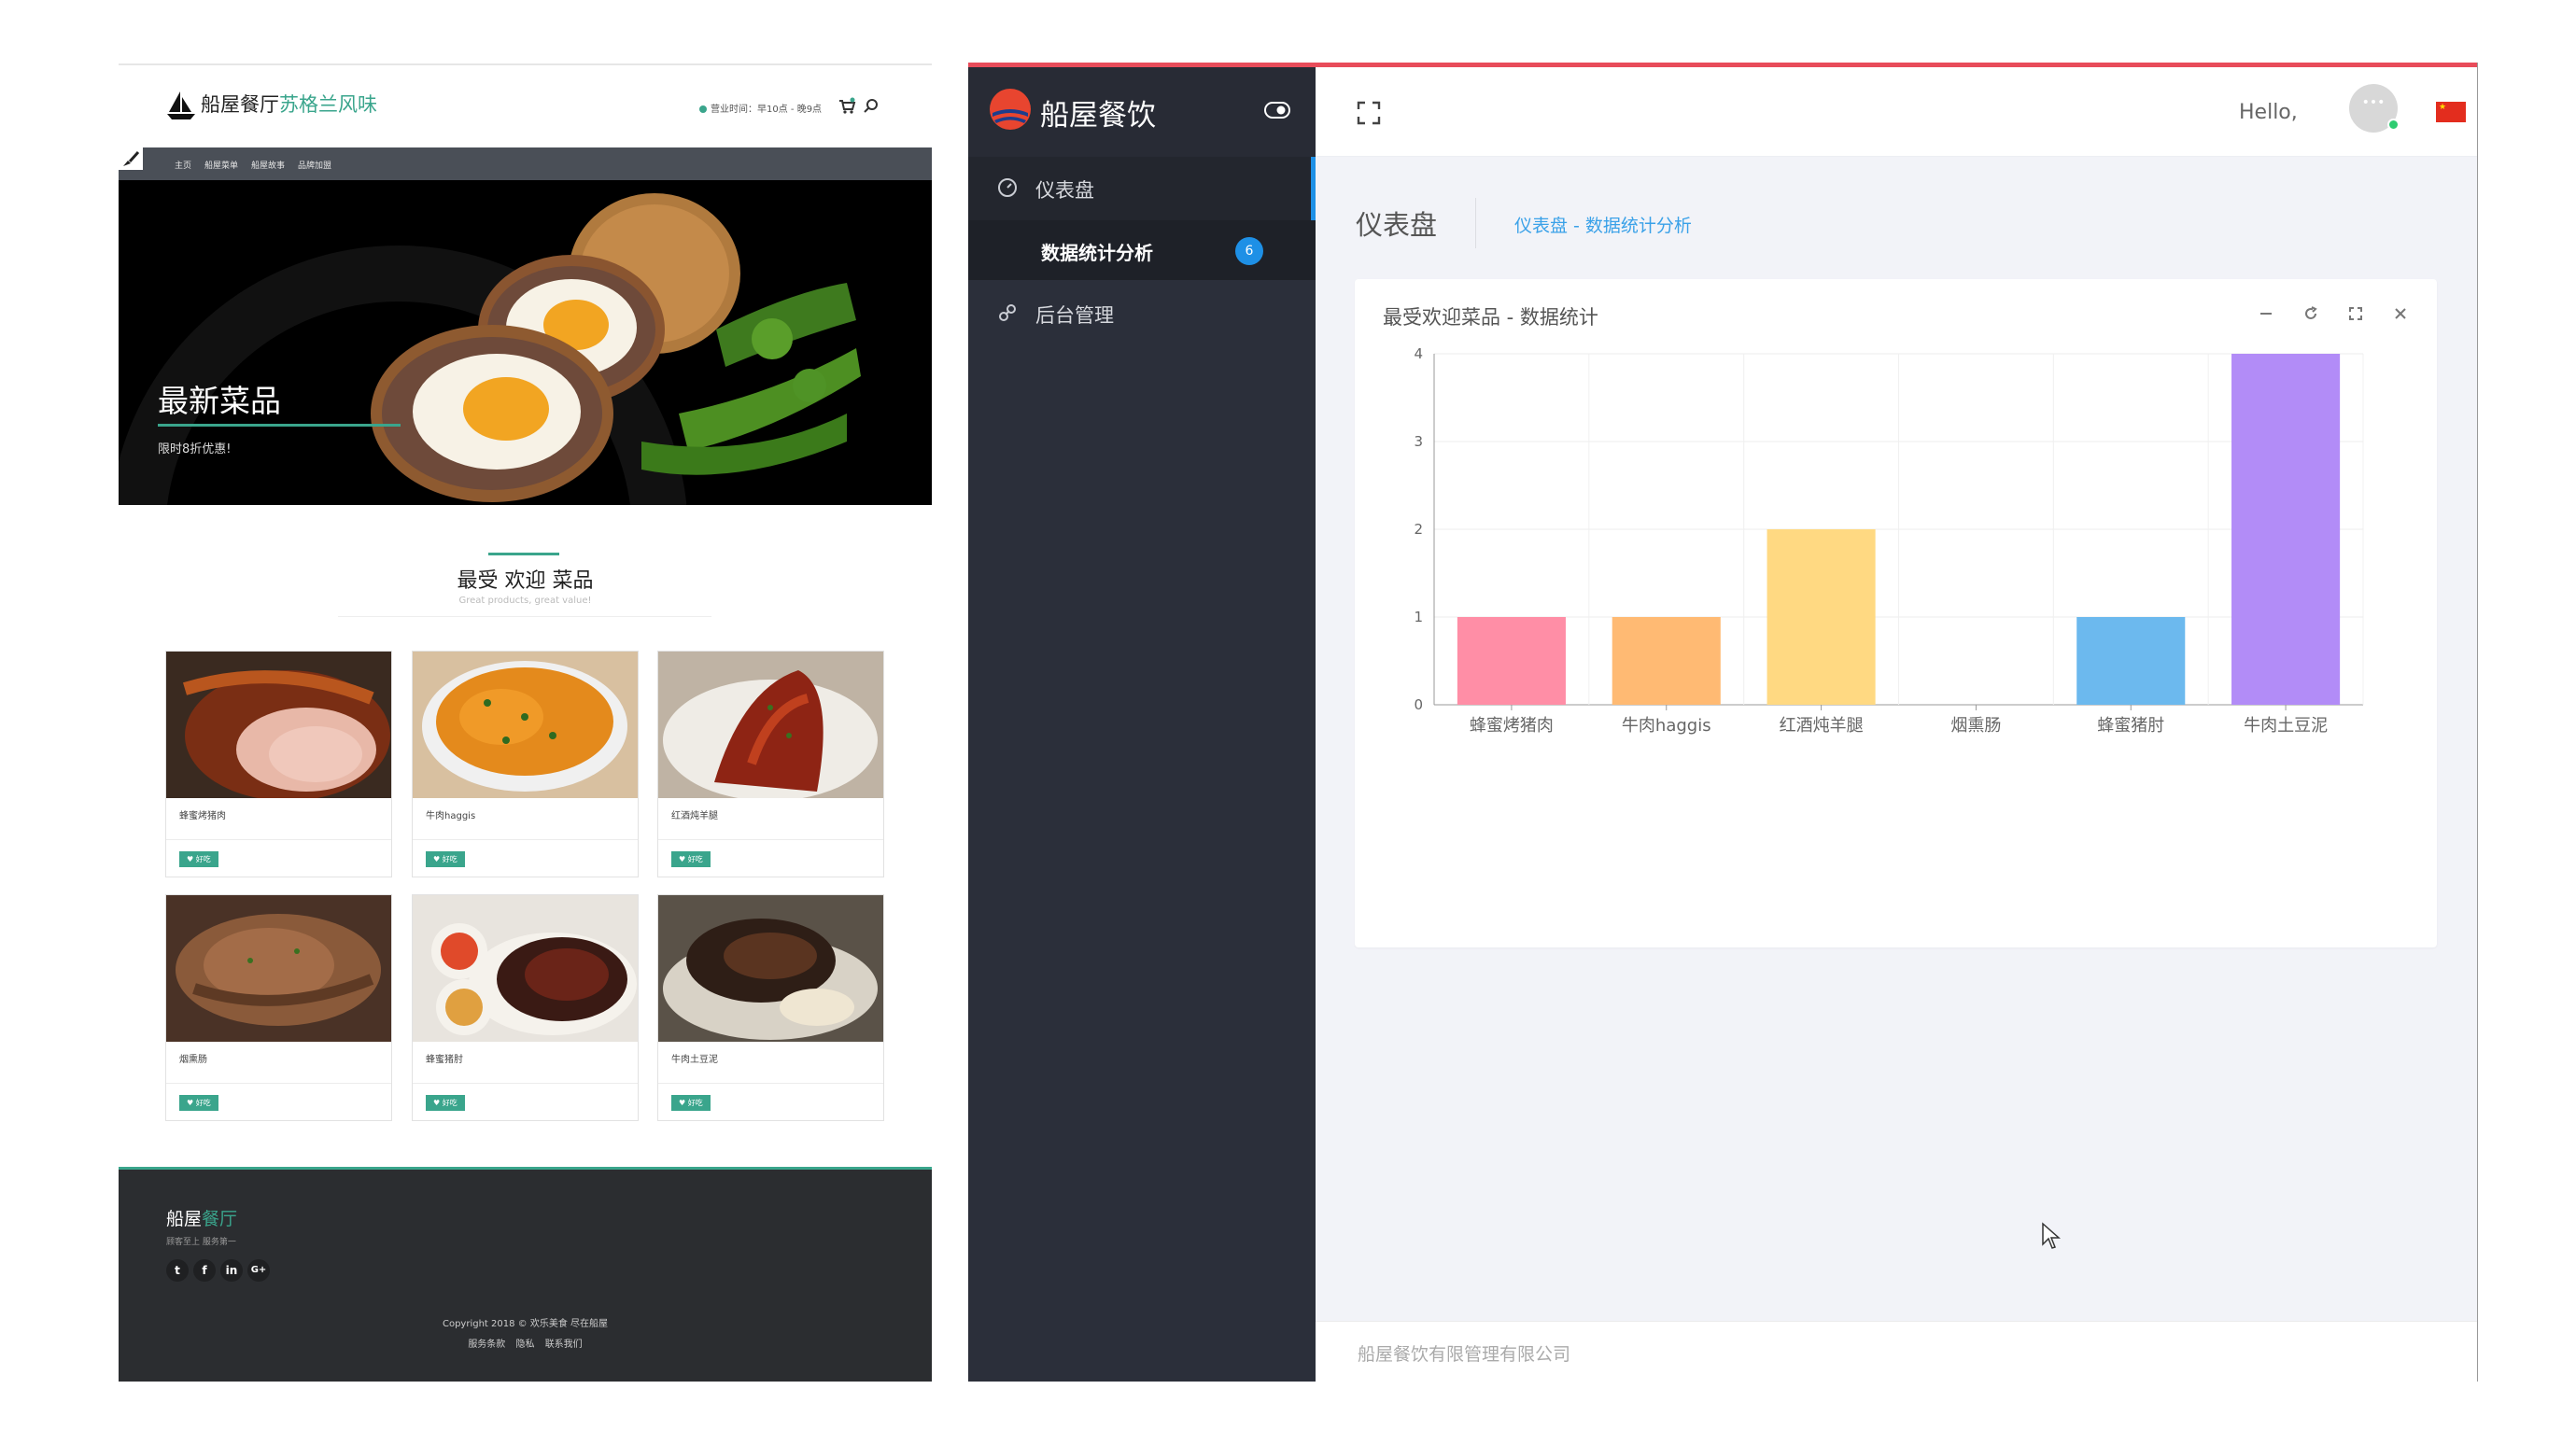 Image resolution: width=2576 pixels, height=1445 pixels. I want to click on company-name: 船屋餐饮有限管理有限公司, so click(1464, 1354).